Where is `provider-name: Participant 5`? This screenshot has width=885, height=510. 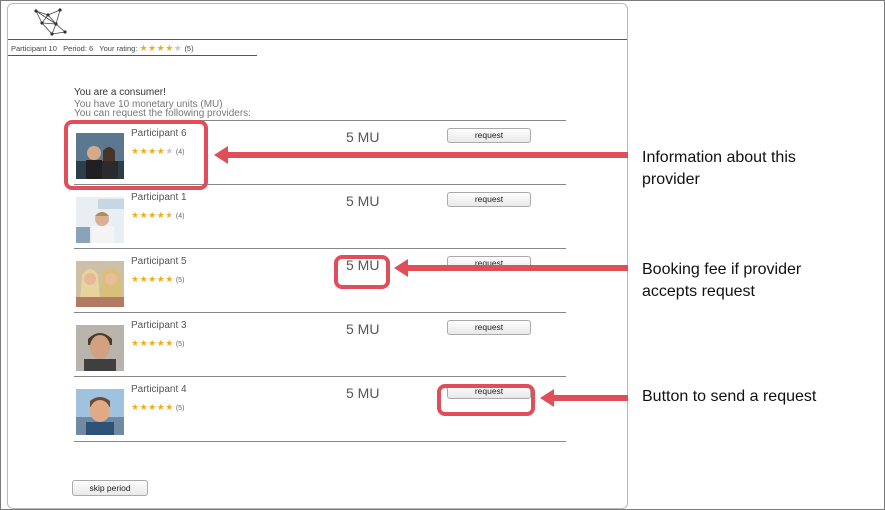
provider-name: Participant 5 is located at coordinates (159, 261).